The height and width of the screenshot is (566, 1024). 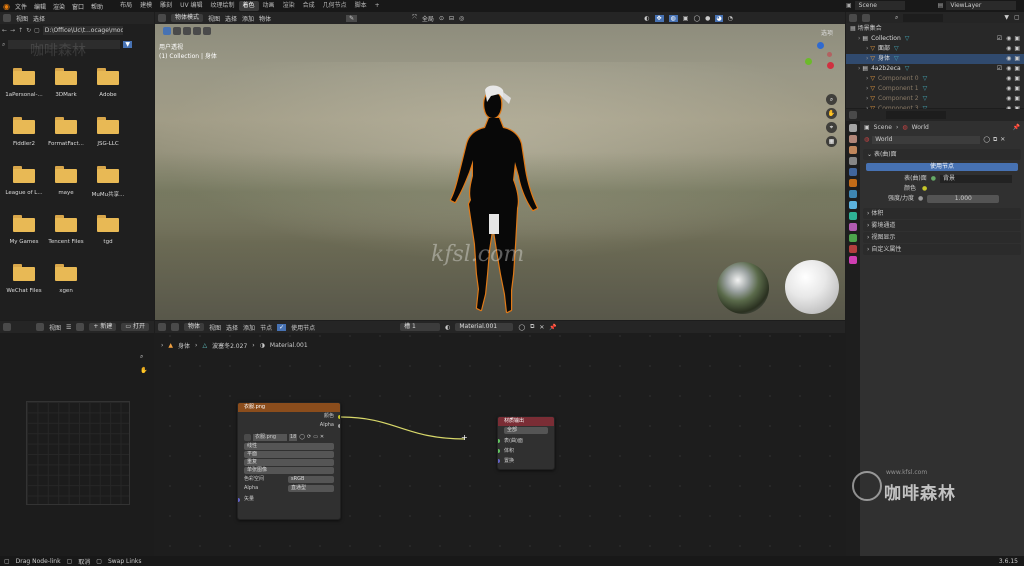 I want to click on visibility-icon: ◐, so click(x=646, y=18).